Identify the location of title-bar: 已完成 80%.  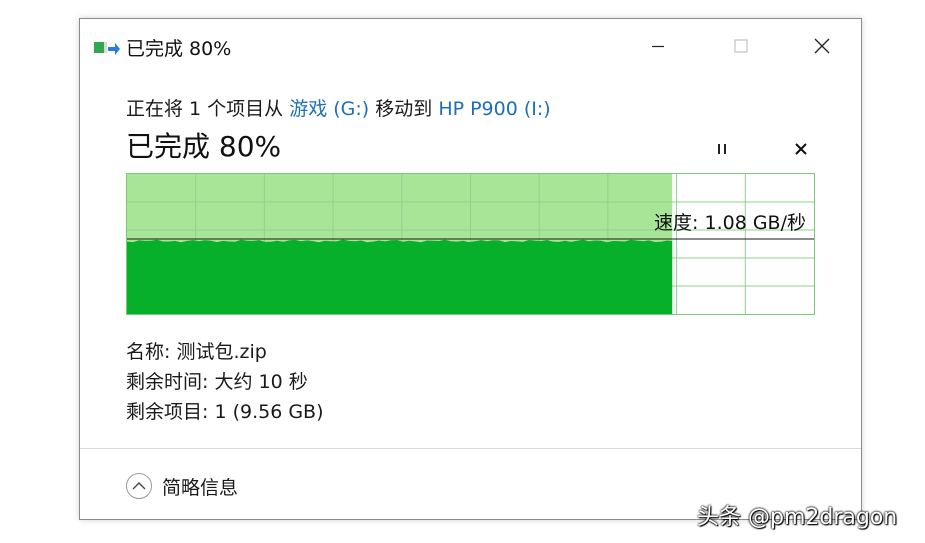
(470, 46).